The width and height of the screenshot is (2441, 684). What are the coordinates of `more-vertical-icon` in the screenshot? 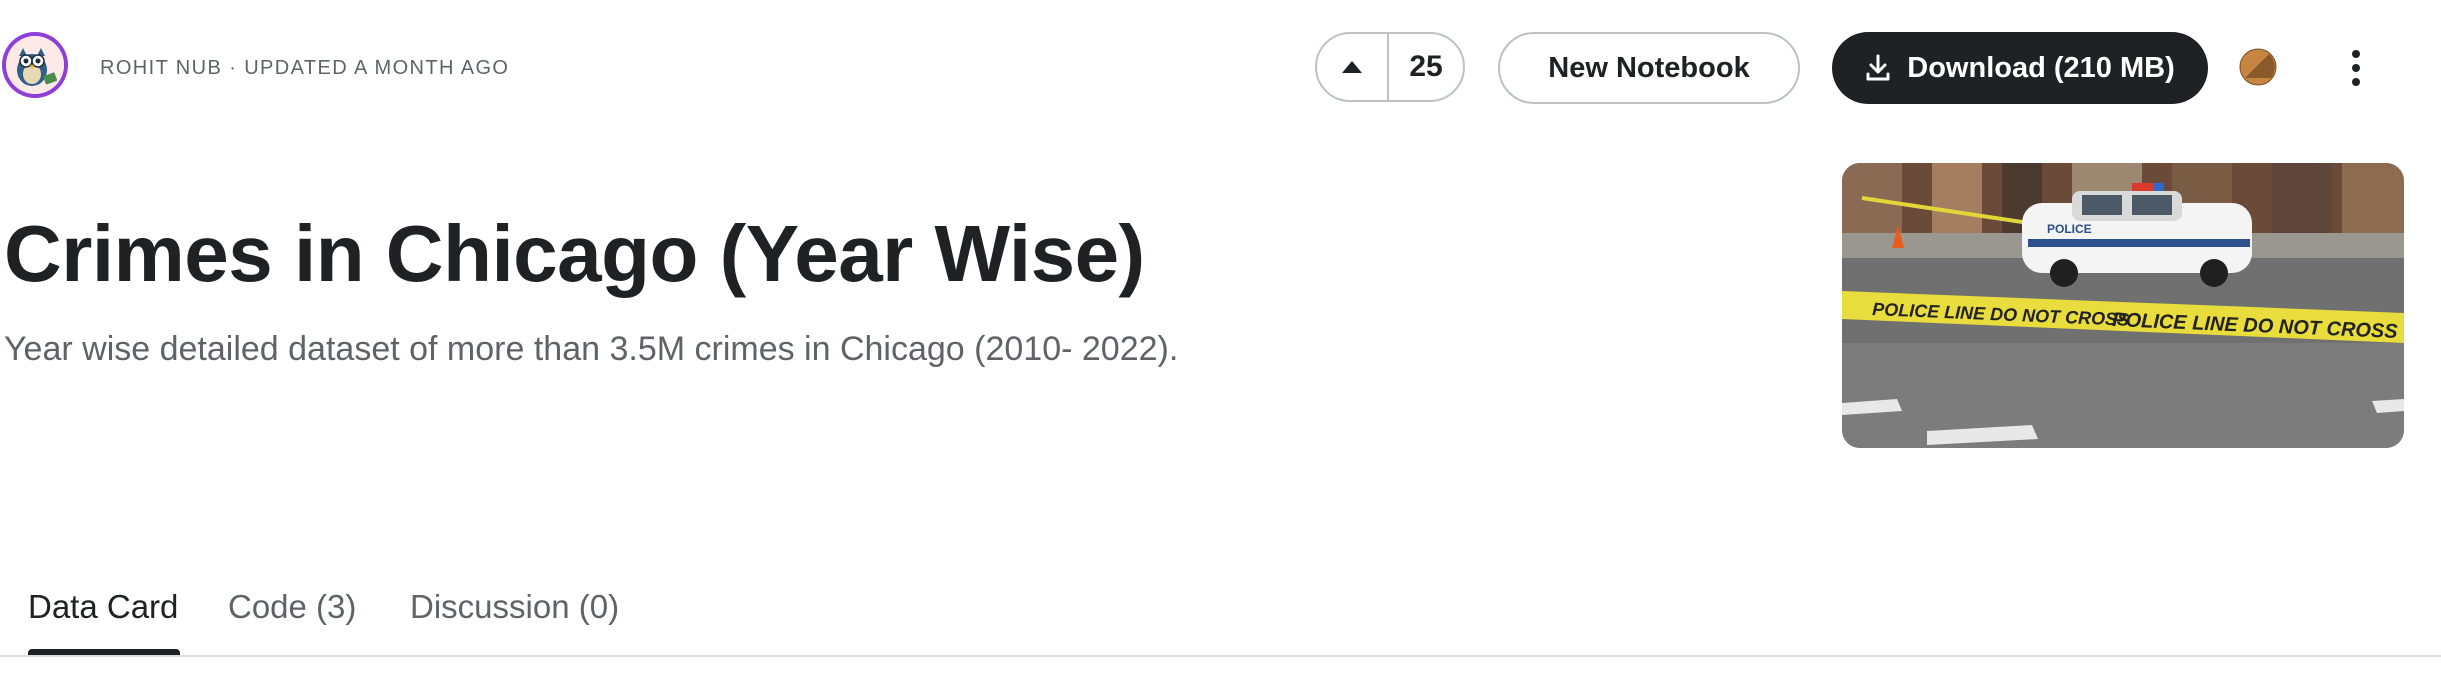 It's located at (2356, 68).